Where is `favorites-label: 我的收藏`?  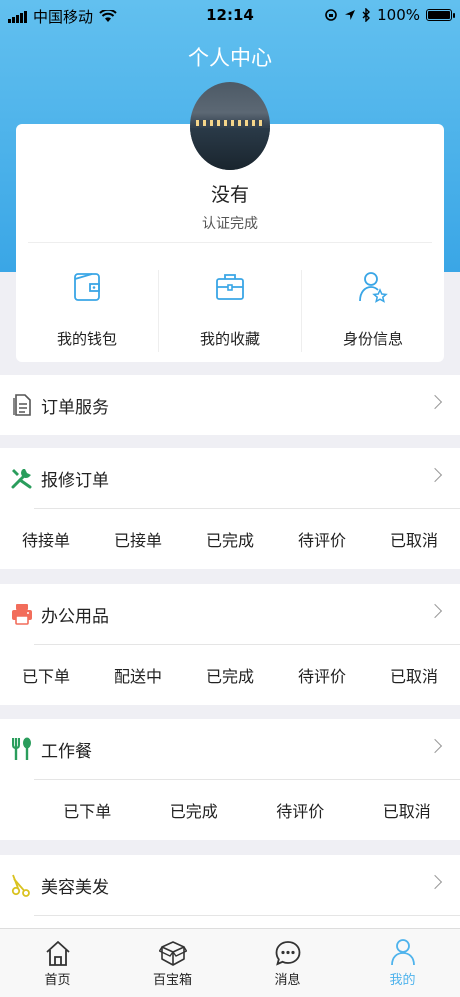
favorites-label: 我的收藏 is located at coordinates (230, 338).